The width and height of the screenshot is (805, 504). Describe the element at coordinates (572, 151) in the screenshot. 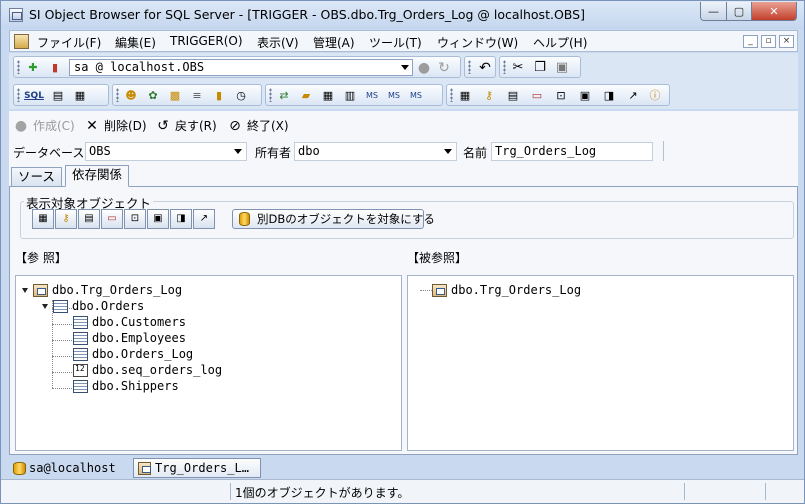

I see `name-field: Trg_Orders_Log` at that location.